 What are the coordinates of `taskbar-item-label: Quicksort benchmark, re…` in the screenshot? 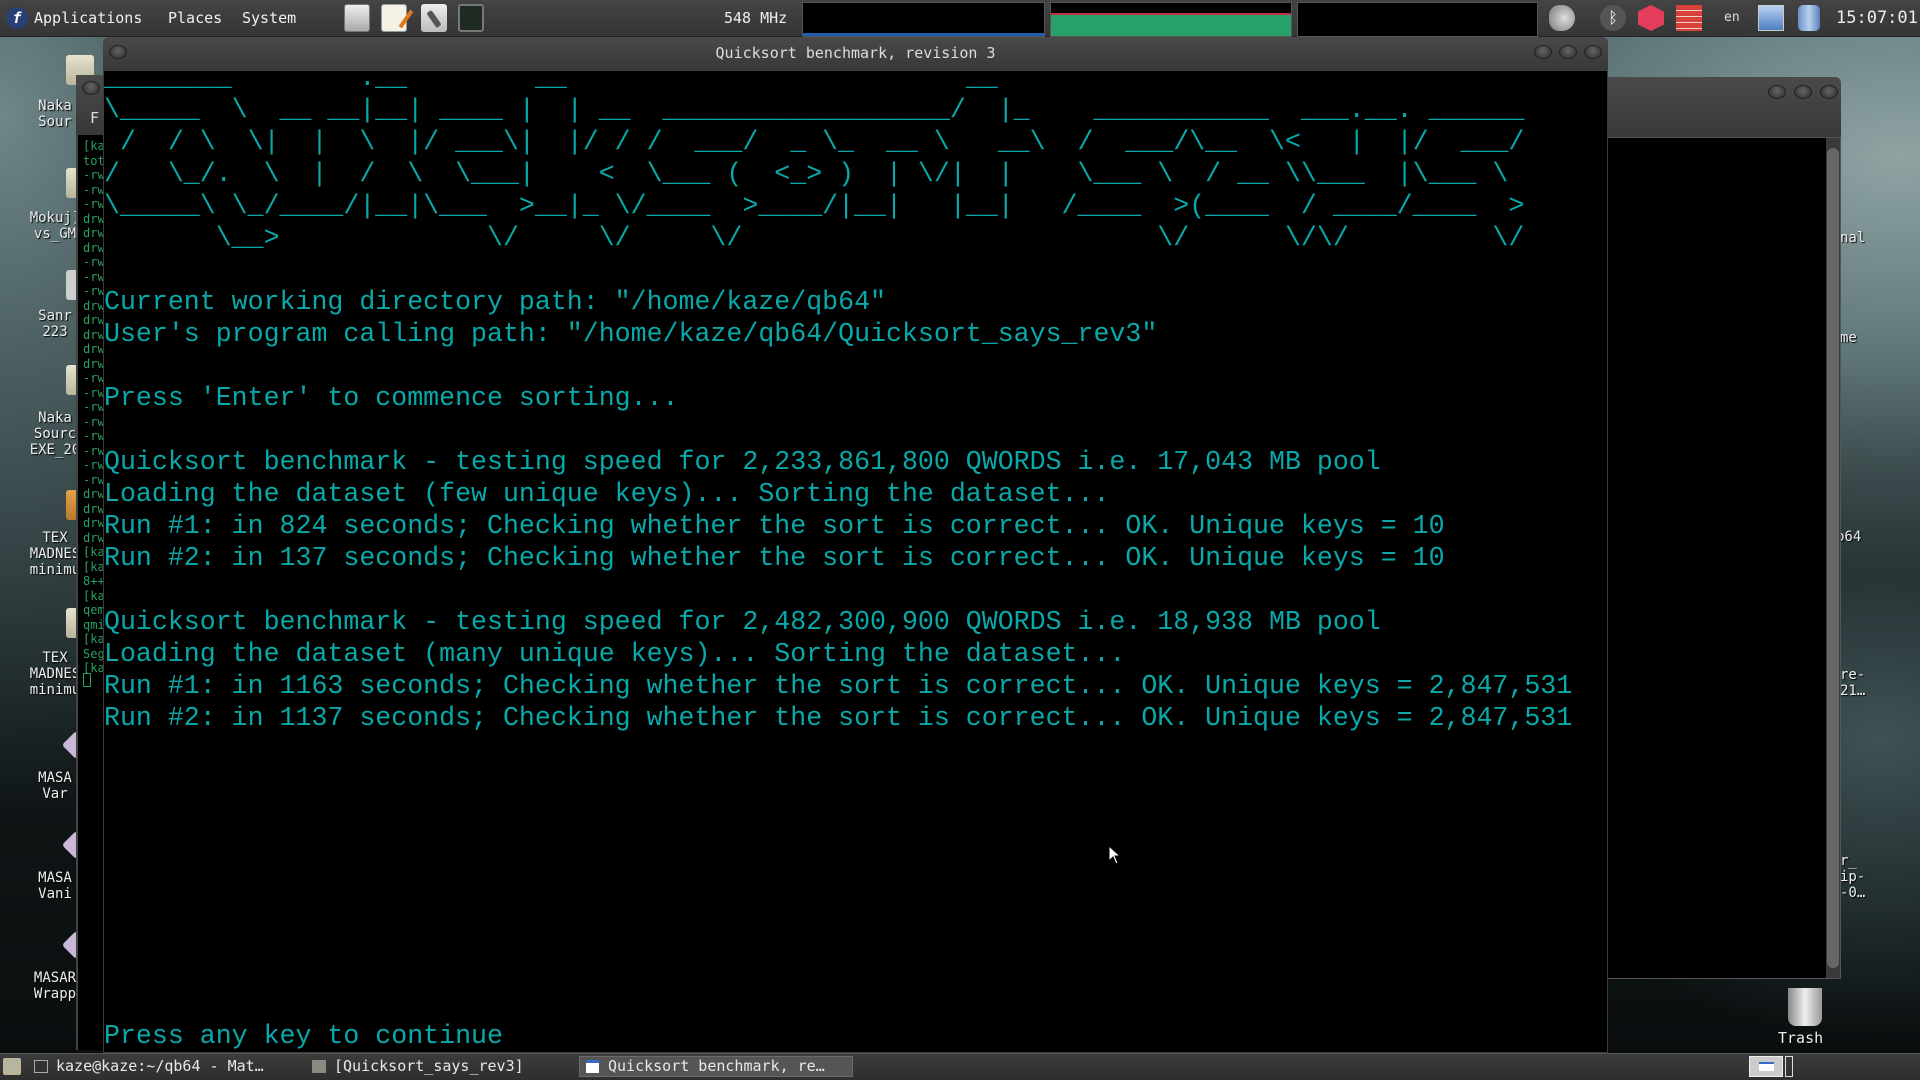 It's located at (716, 1066).